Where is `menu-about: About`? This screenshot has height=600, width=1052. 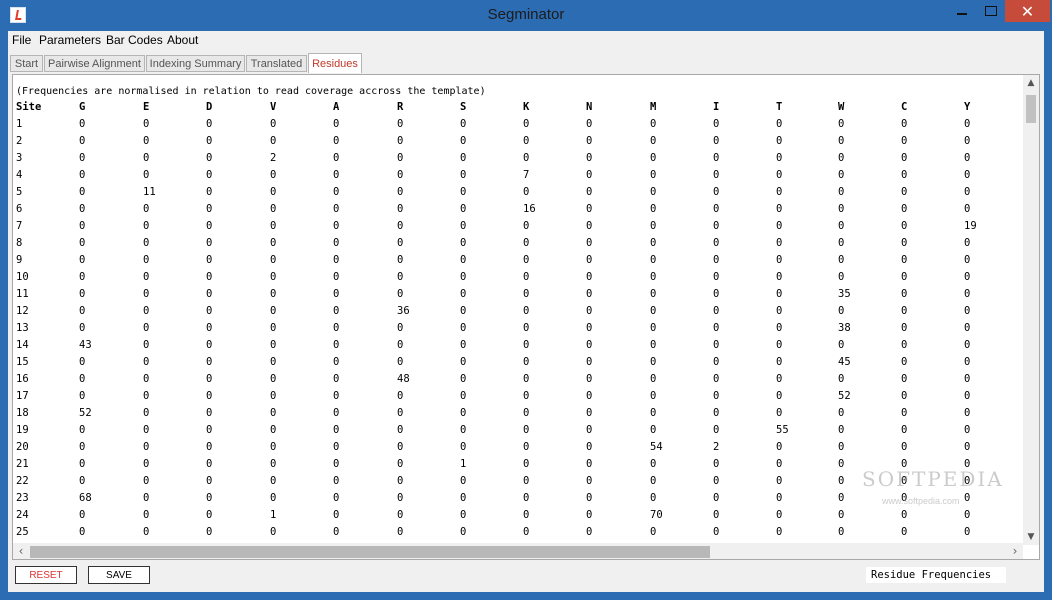
menu-about: About is located at coordinates (182, 40).